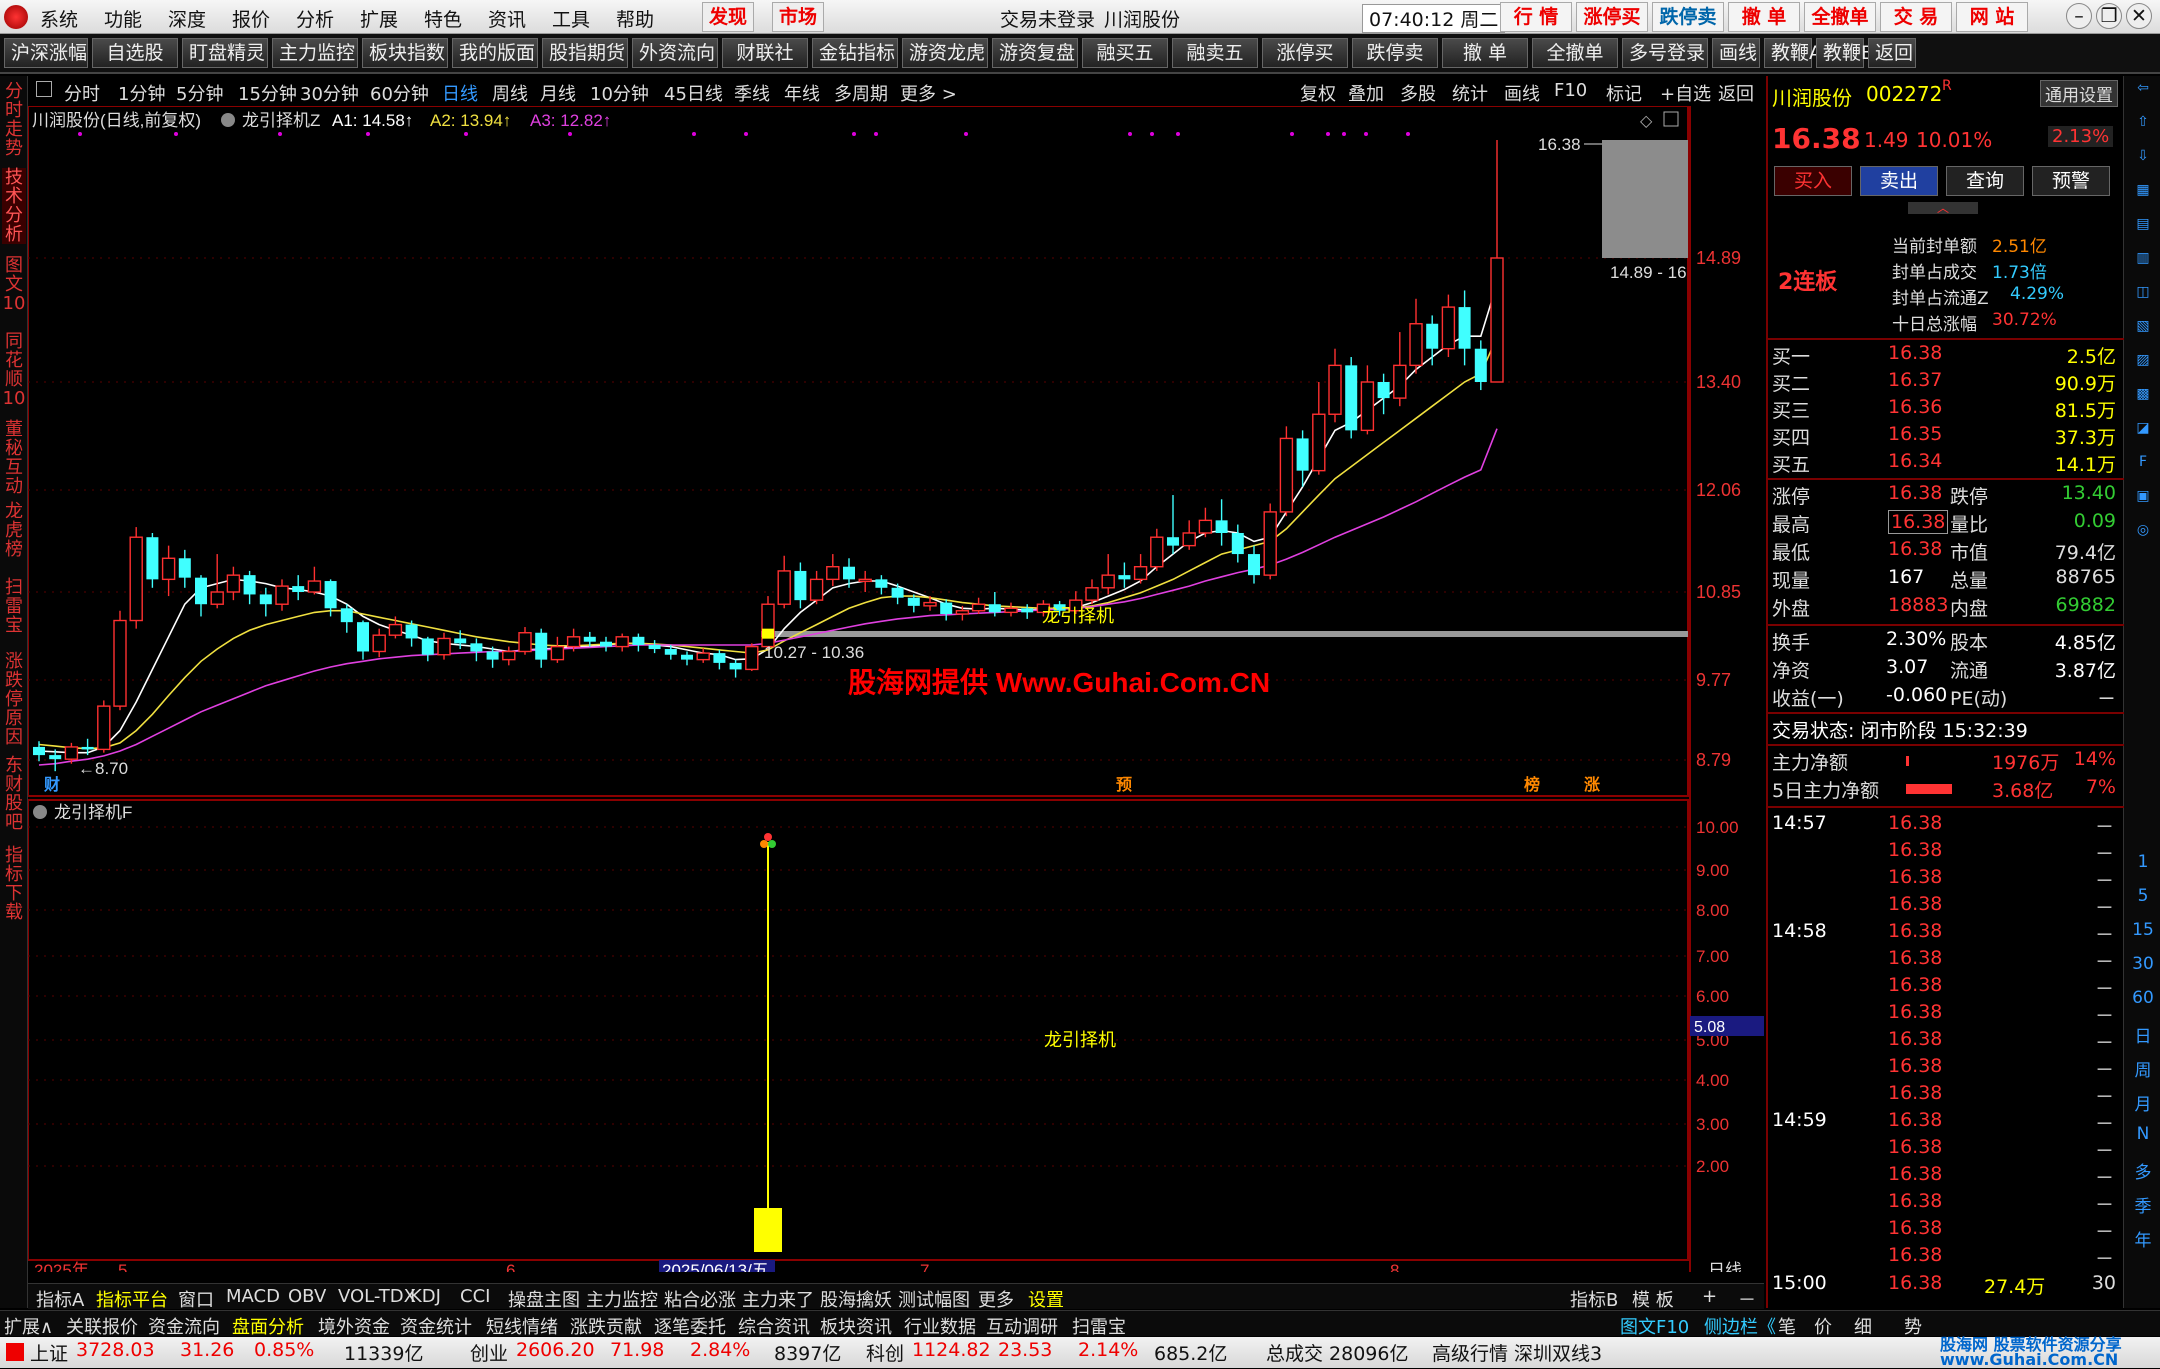  Describe the element at coordinates (184, 1326) in the screenshot. I see `ext-tab-2: 资金流向` at that location.